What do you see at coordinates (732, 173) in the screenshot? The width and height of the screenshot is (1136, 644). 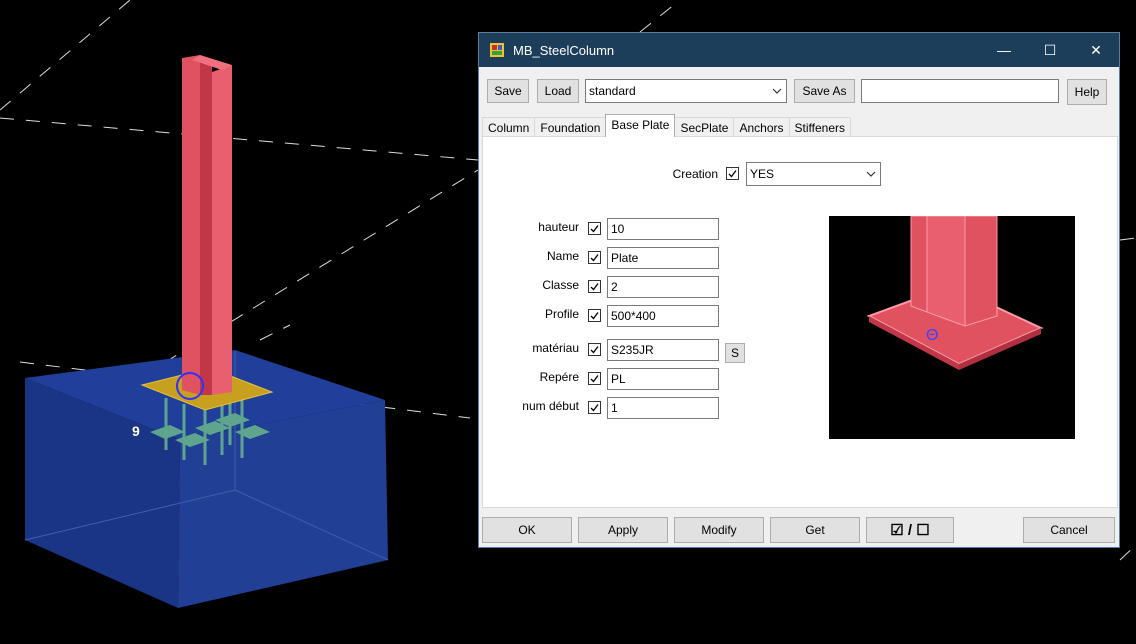 I see `creation-checkbox` at bounding box center [732, 173].